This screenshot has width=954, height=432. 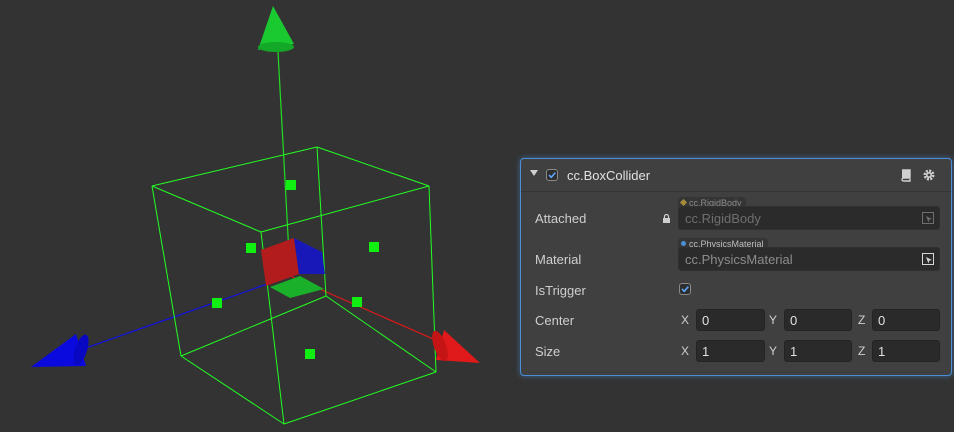 What do you see at coordinates (906, 351) in the screenshot?
I see `size-z-input: 1` at bounding box center [906, 351].